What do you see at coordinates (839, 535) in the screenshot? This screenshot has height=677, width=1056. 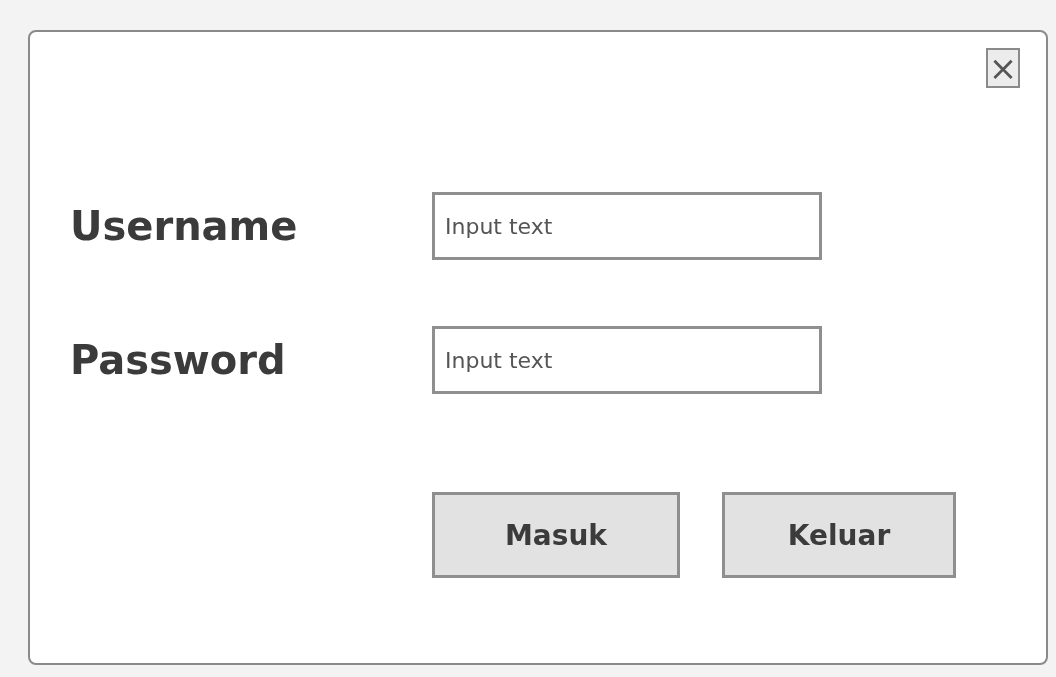 I see `exit-button: Keluar` at bounding box center [839, 535].